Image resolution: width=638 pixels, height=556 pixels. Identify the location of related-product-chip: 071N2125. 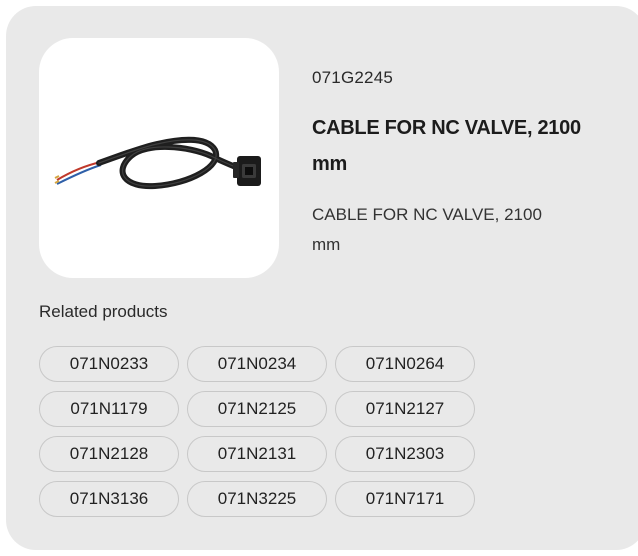
(257, 409).